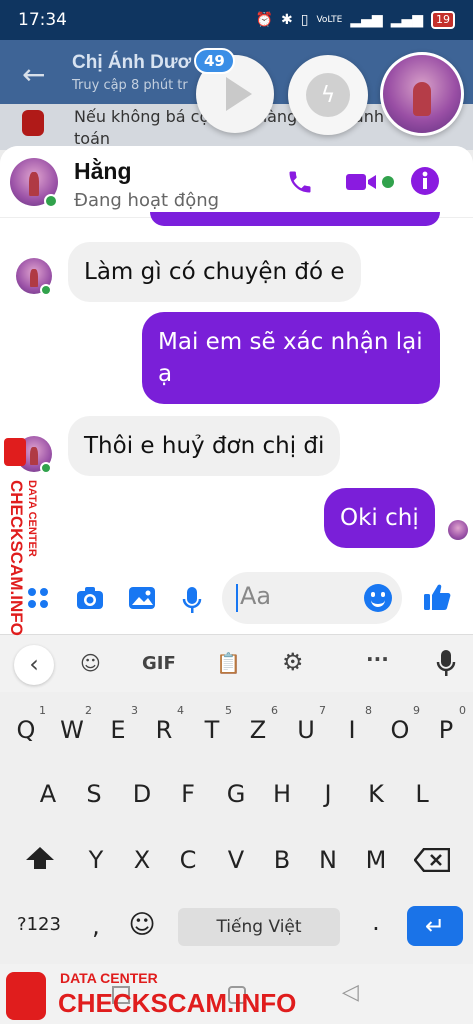 The width and height of the screenshot is (473, 1024). I want to click on video-call-icon, so click(362, 182).